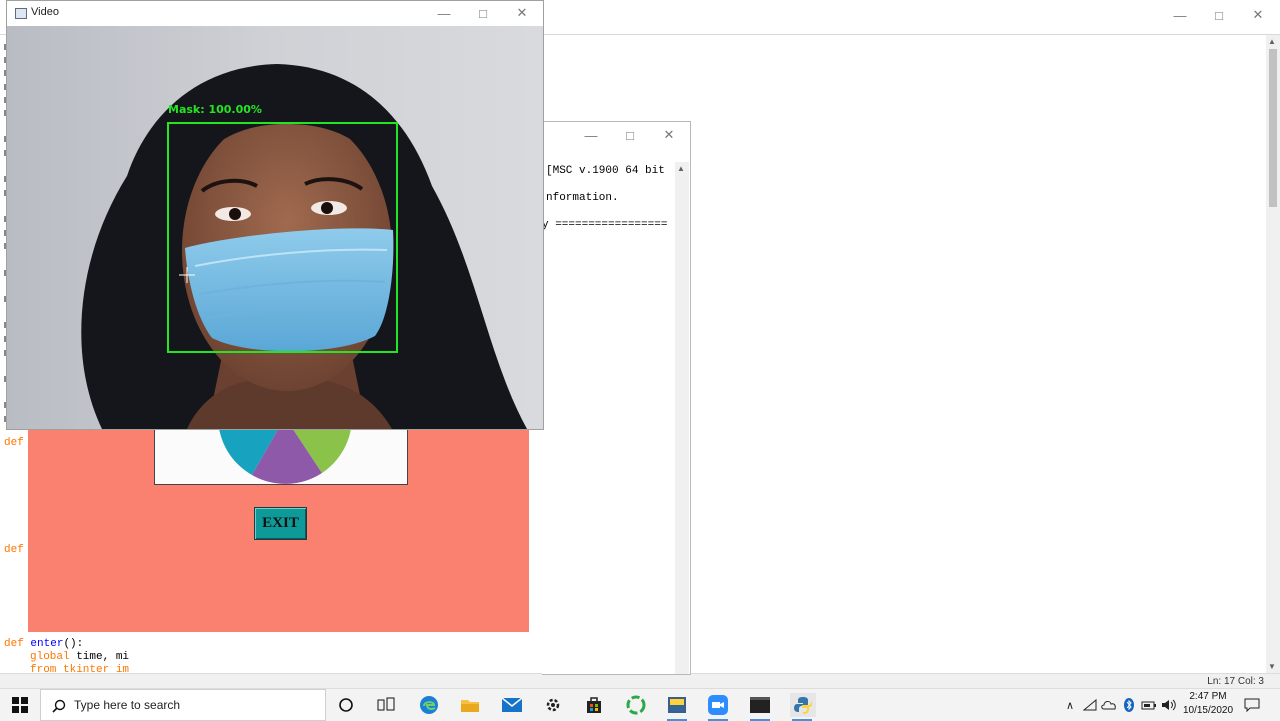  I want to click on function-name: enter, so click(47, 644).